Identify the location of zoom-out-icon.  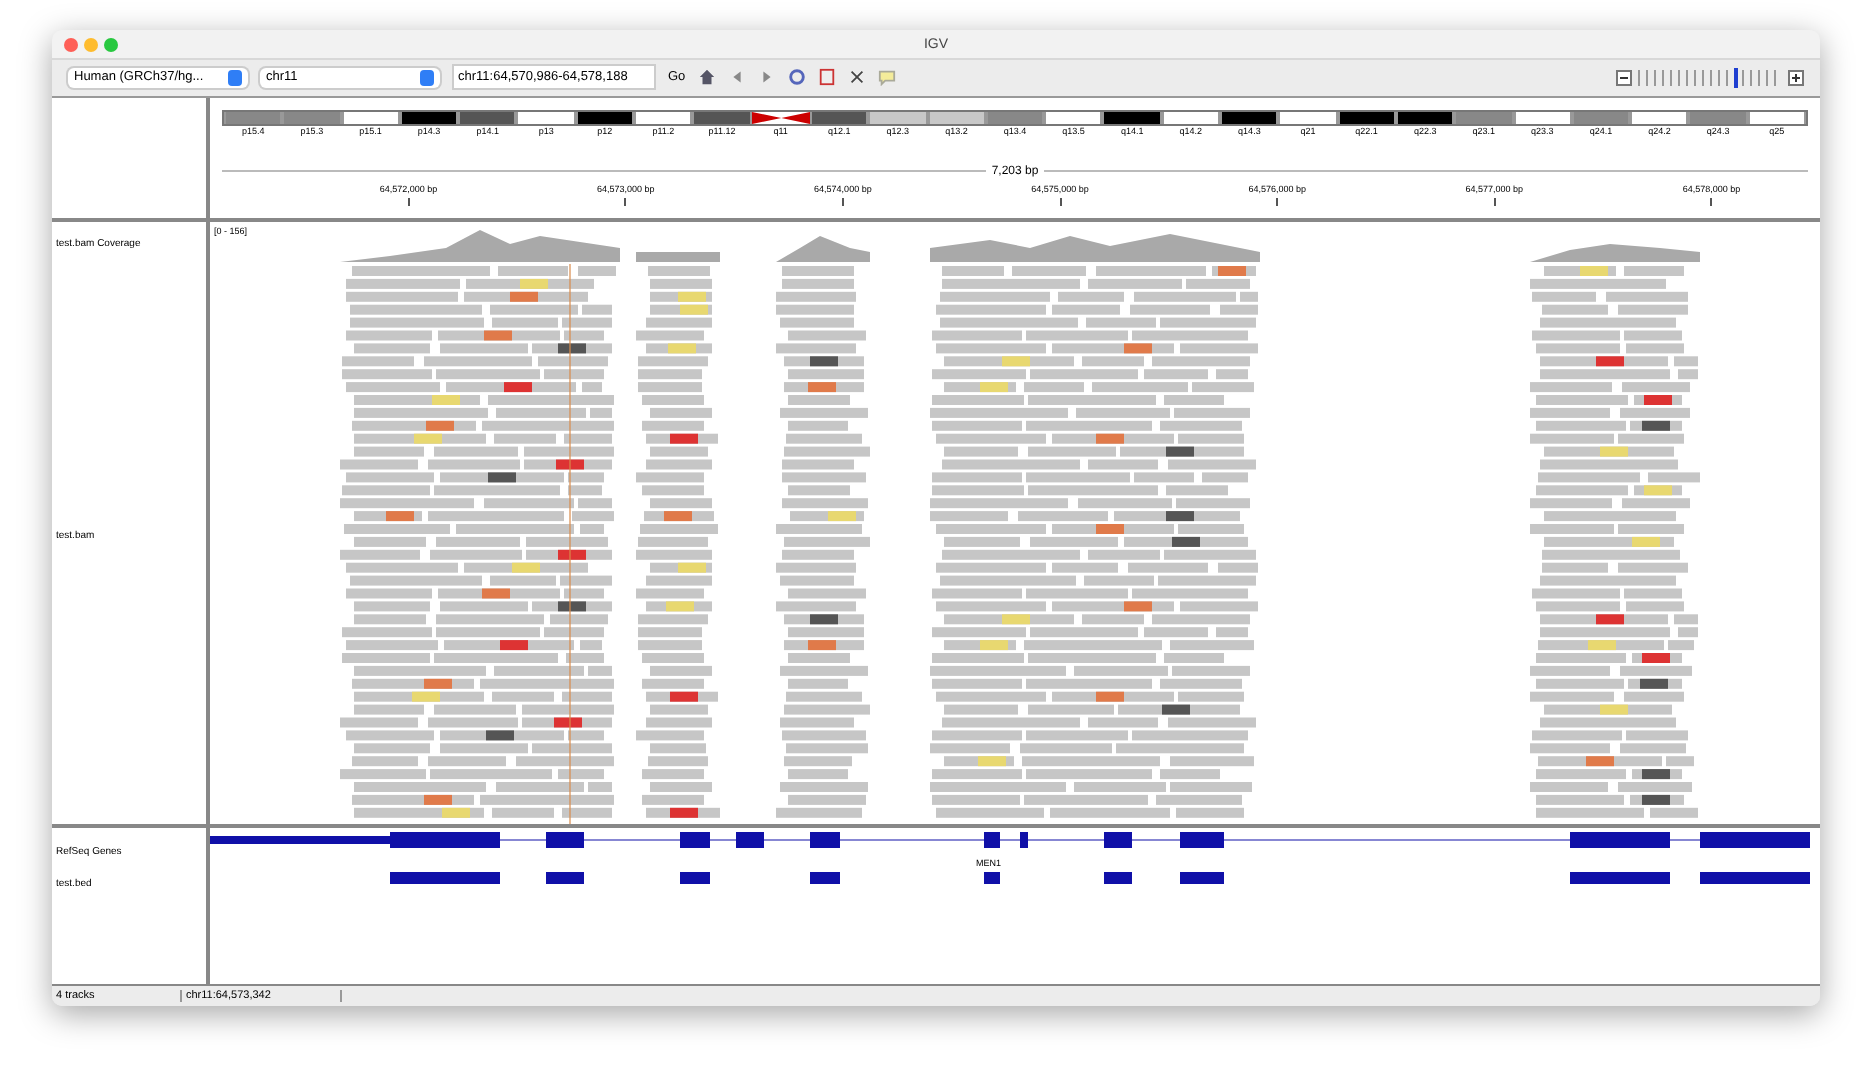
(1624, 77).